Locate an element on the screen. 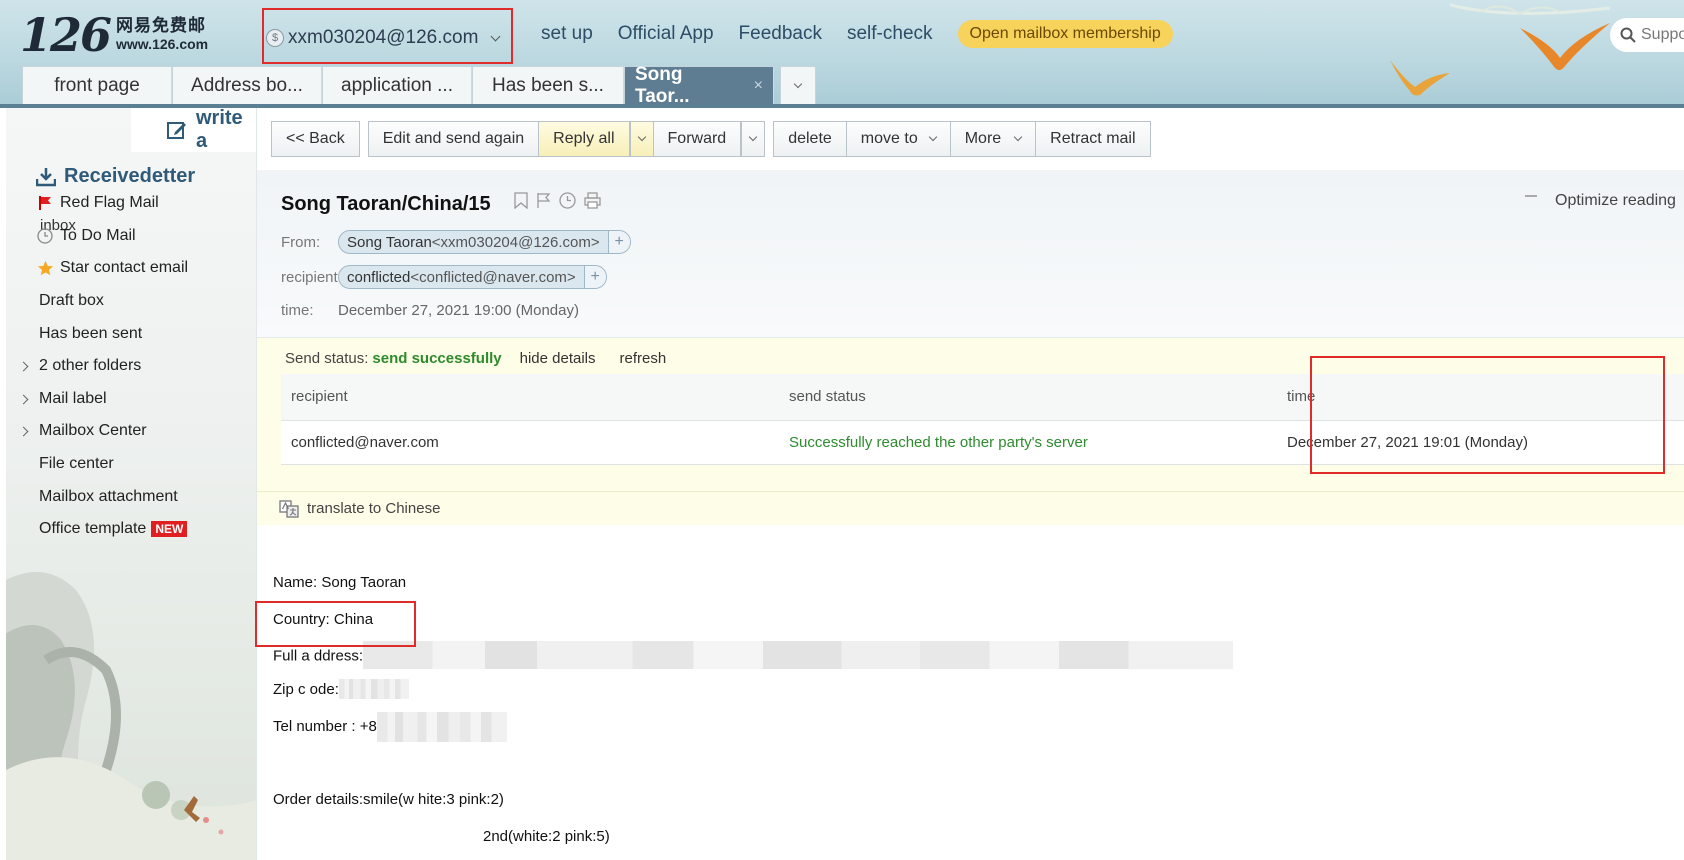  body-zip-line: Zip c ode: is located at coordinates (341, 688).